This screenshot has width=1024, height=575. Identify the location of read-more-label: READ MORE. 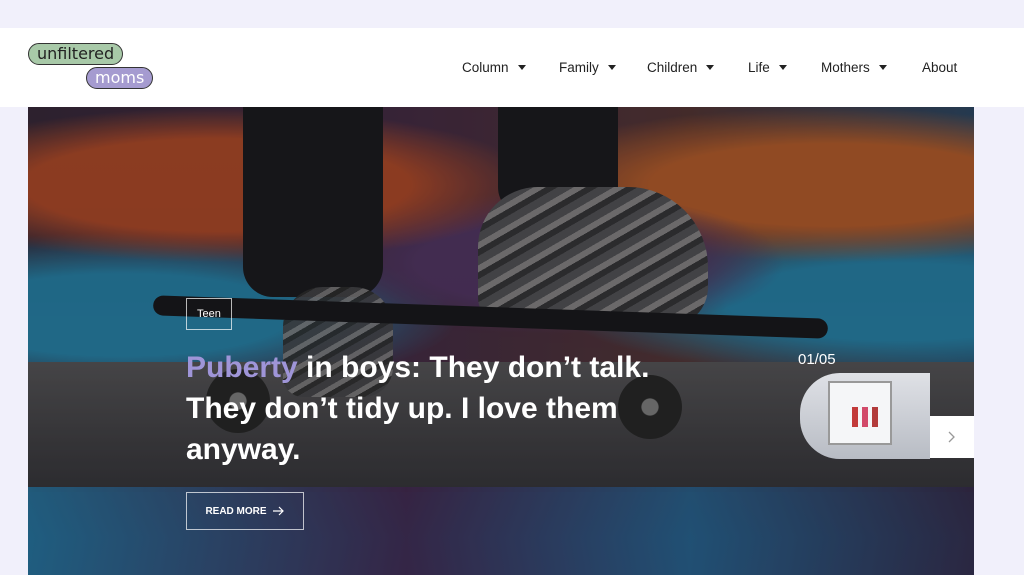
(236, 511).